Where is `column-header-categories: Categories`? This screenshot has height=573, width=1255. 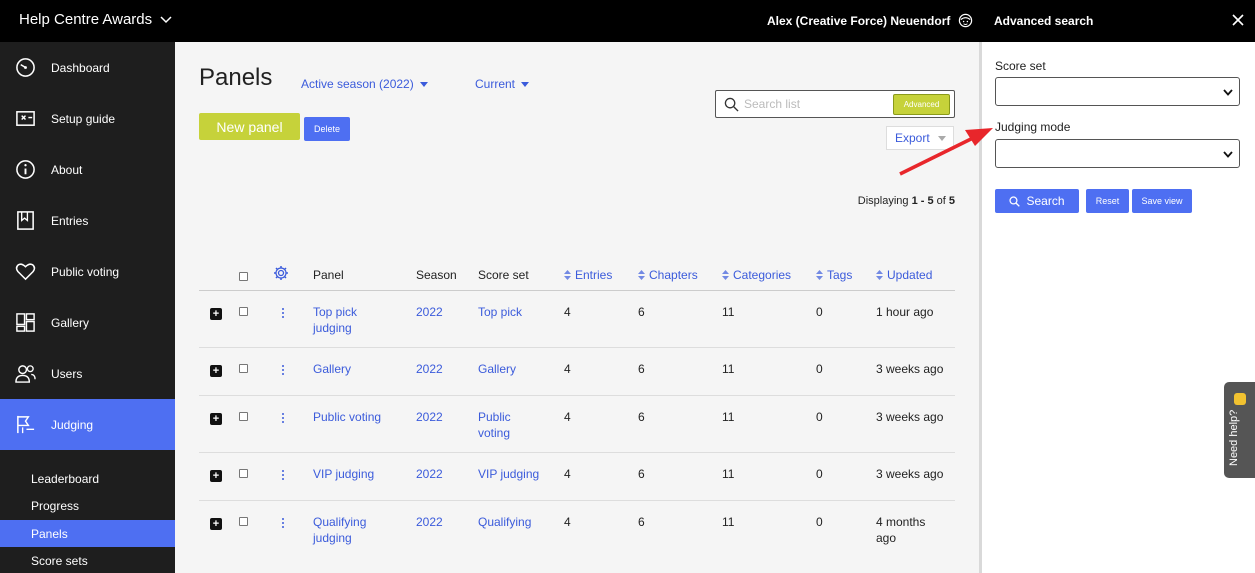 column-header-categories: Categories is located at coordinates (756, 275).